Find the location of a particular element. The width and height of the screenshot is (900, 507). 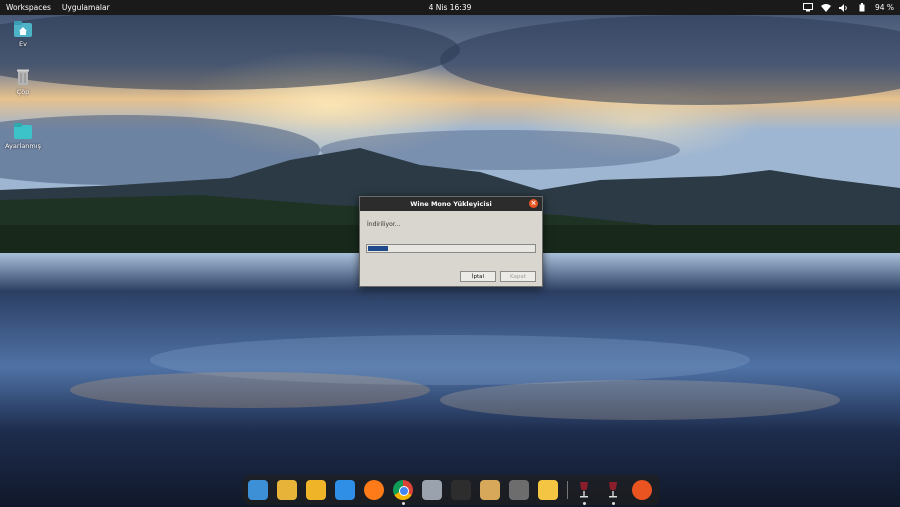

desktop-icon-folder: Ayarlanmış is located at coordinates (23, 136).